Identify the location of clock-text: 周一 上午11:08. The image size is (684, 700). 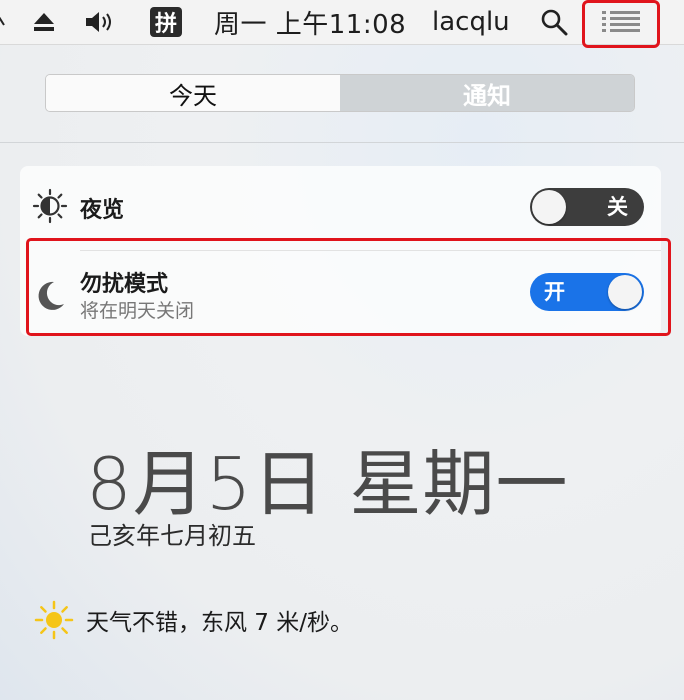
(310, 24).